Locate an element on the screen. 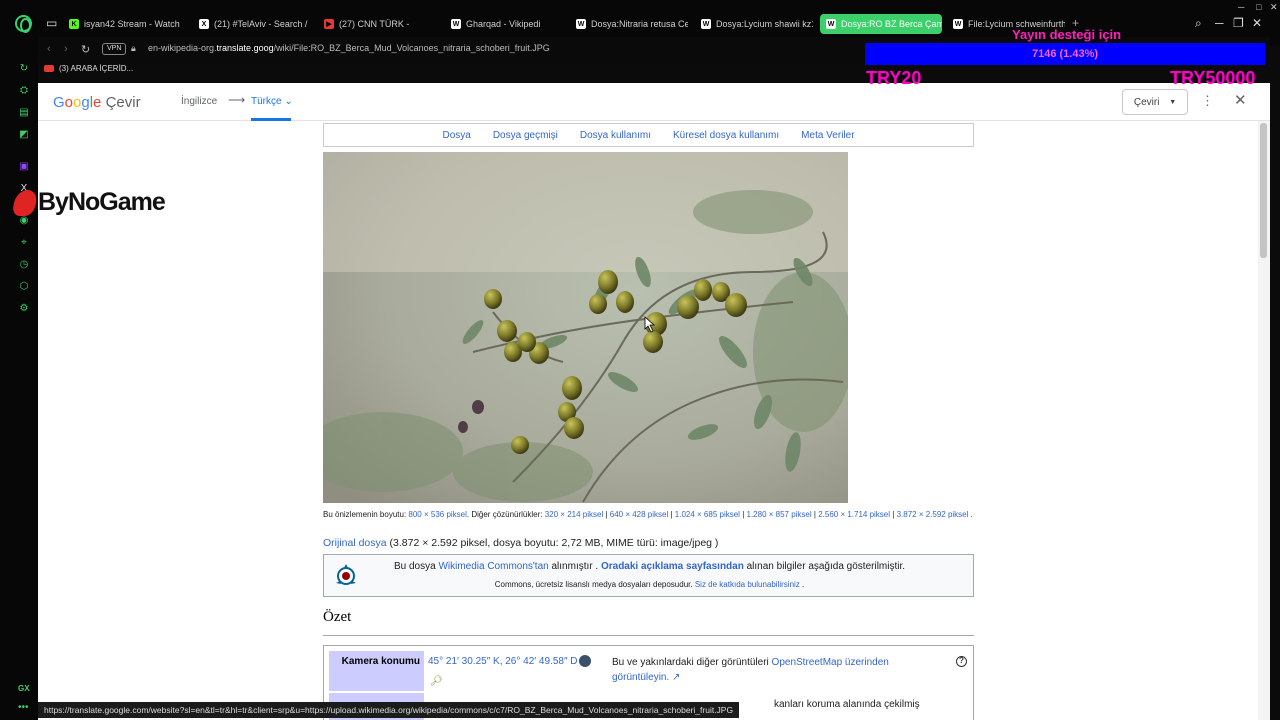 This screenshot has width=1280, height=720. lock-icon: 🔒︎ is located at coordinates (133, 48).